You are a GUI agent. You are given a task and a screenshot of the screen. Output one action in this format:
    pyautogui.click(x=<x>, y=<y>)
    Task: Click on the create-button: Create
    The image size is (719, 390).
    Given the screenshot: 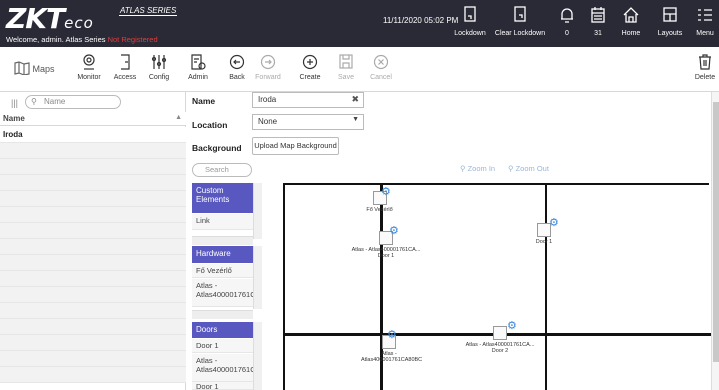 What is the action you would take?
    pyautogui.click(x=310, y=69)
    